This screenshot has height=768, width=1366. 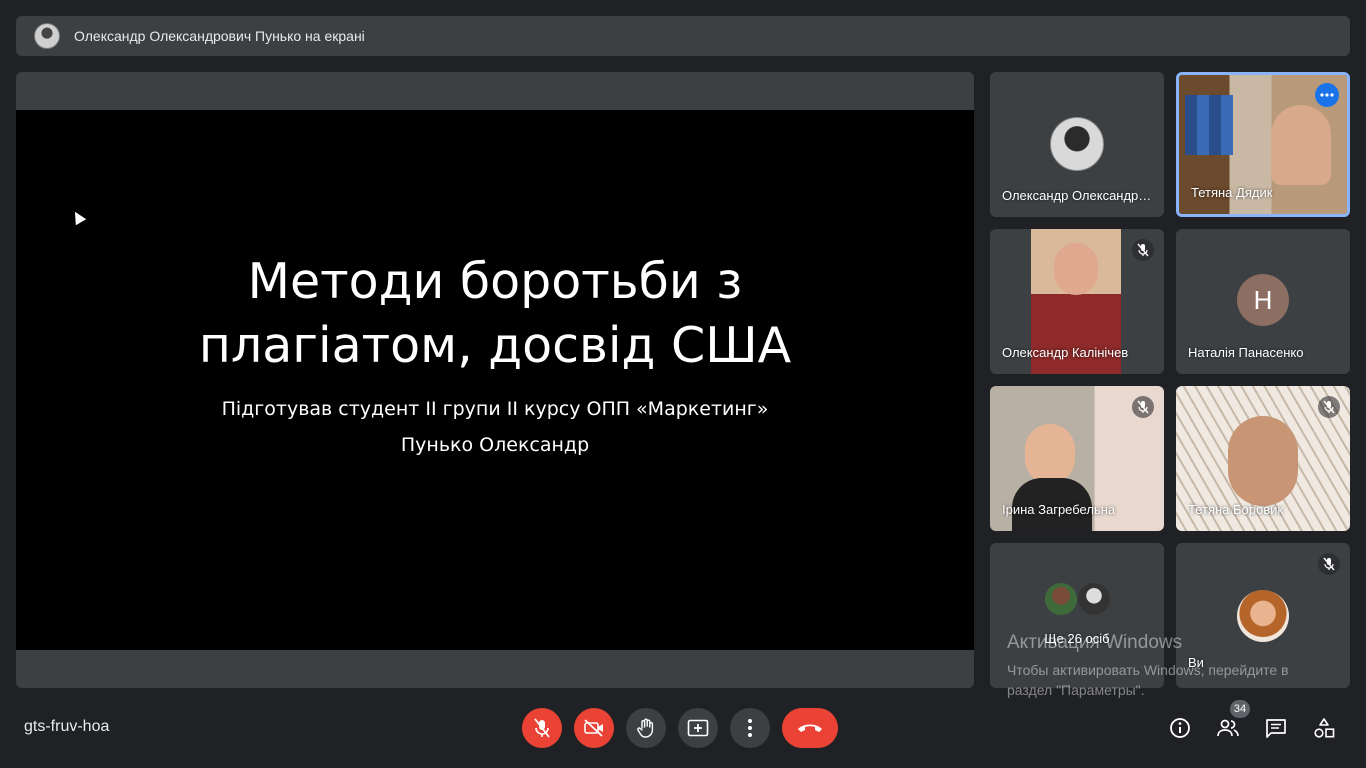 What do you see at coordinates (1236, 509) in the screenshot?
I see `participant-name: Тетяна Боровик` at bounding box center [1236, 509].